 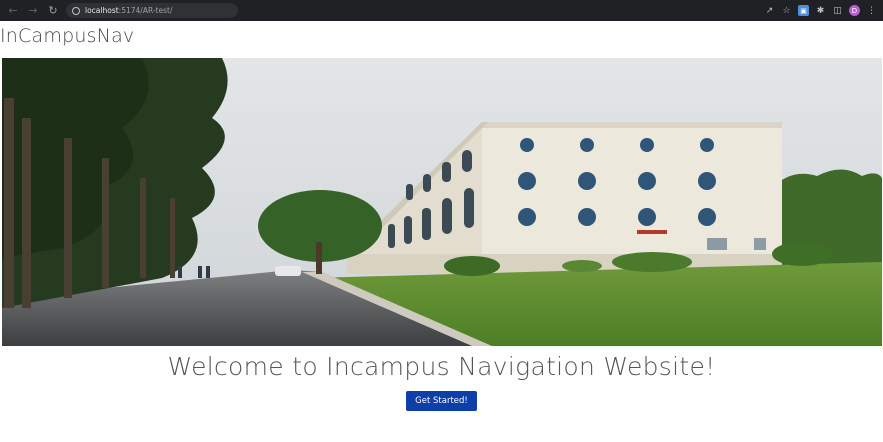 What do you see at coordinates (441, 366) in the screenshot?
I see `welcome-heading: Welcome to Incampus Navigation Website!` at bounding box center [441, 366].